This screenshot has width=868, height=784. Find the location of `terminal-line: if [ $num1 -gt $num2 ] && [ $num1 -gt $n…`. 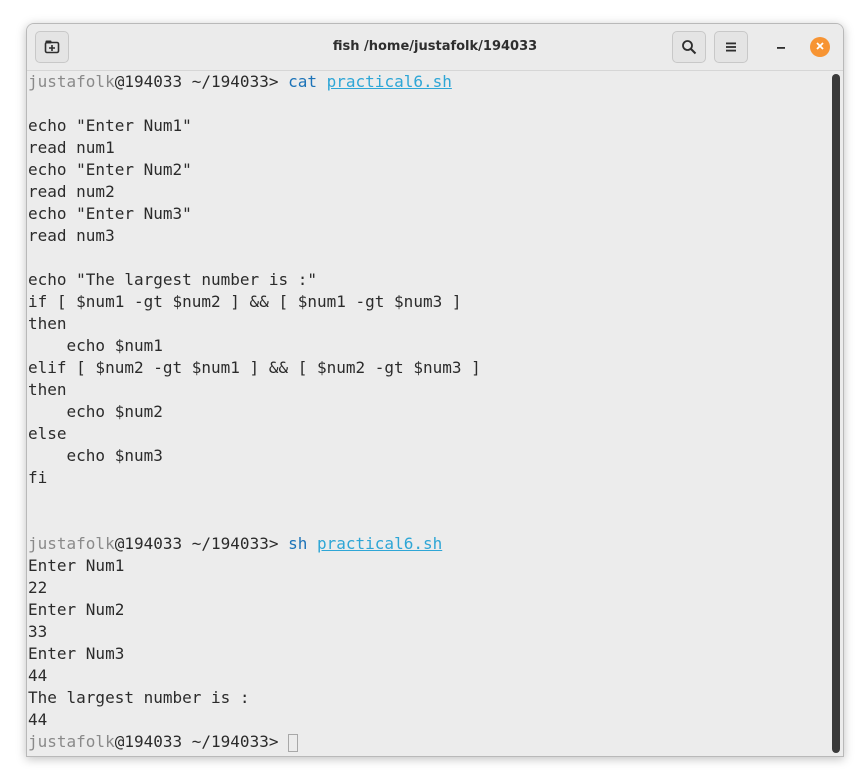

terminal-line: if [ $num1 -gt $num2 ] && [ $num1 -gt $n… is located at coordinates (245, 301).